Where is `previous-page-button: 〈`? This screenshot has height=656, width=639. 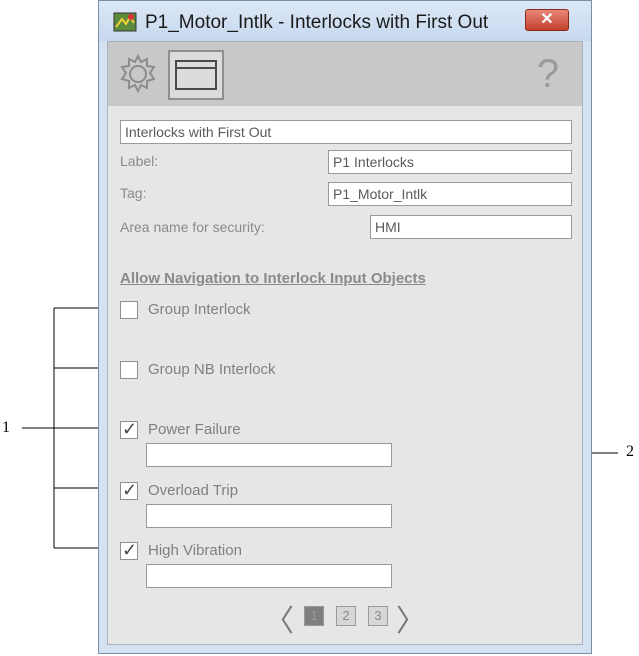
previous-page-button: 〈 is located at coordinates (279, 618).